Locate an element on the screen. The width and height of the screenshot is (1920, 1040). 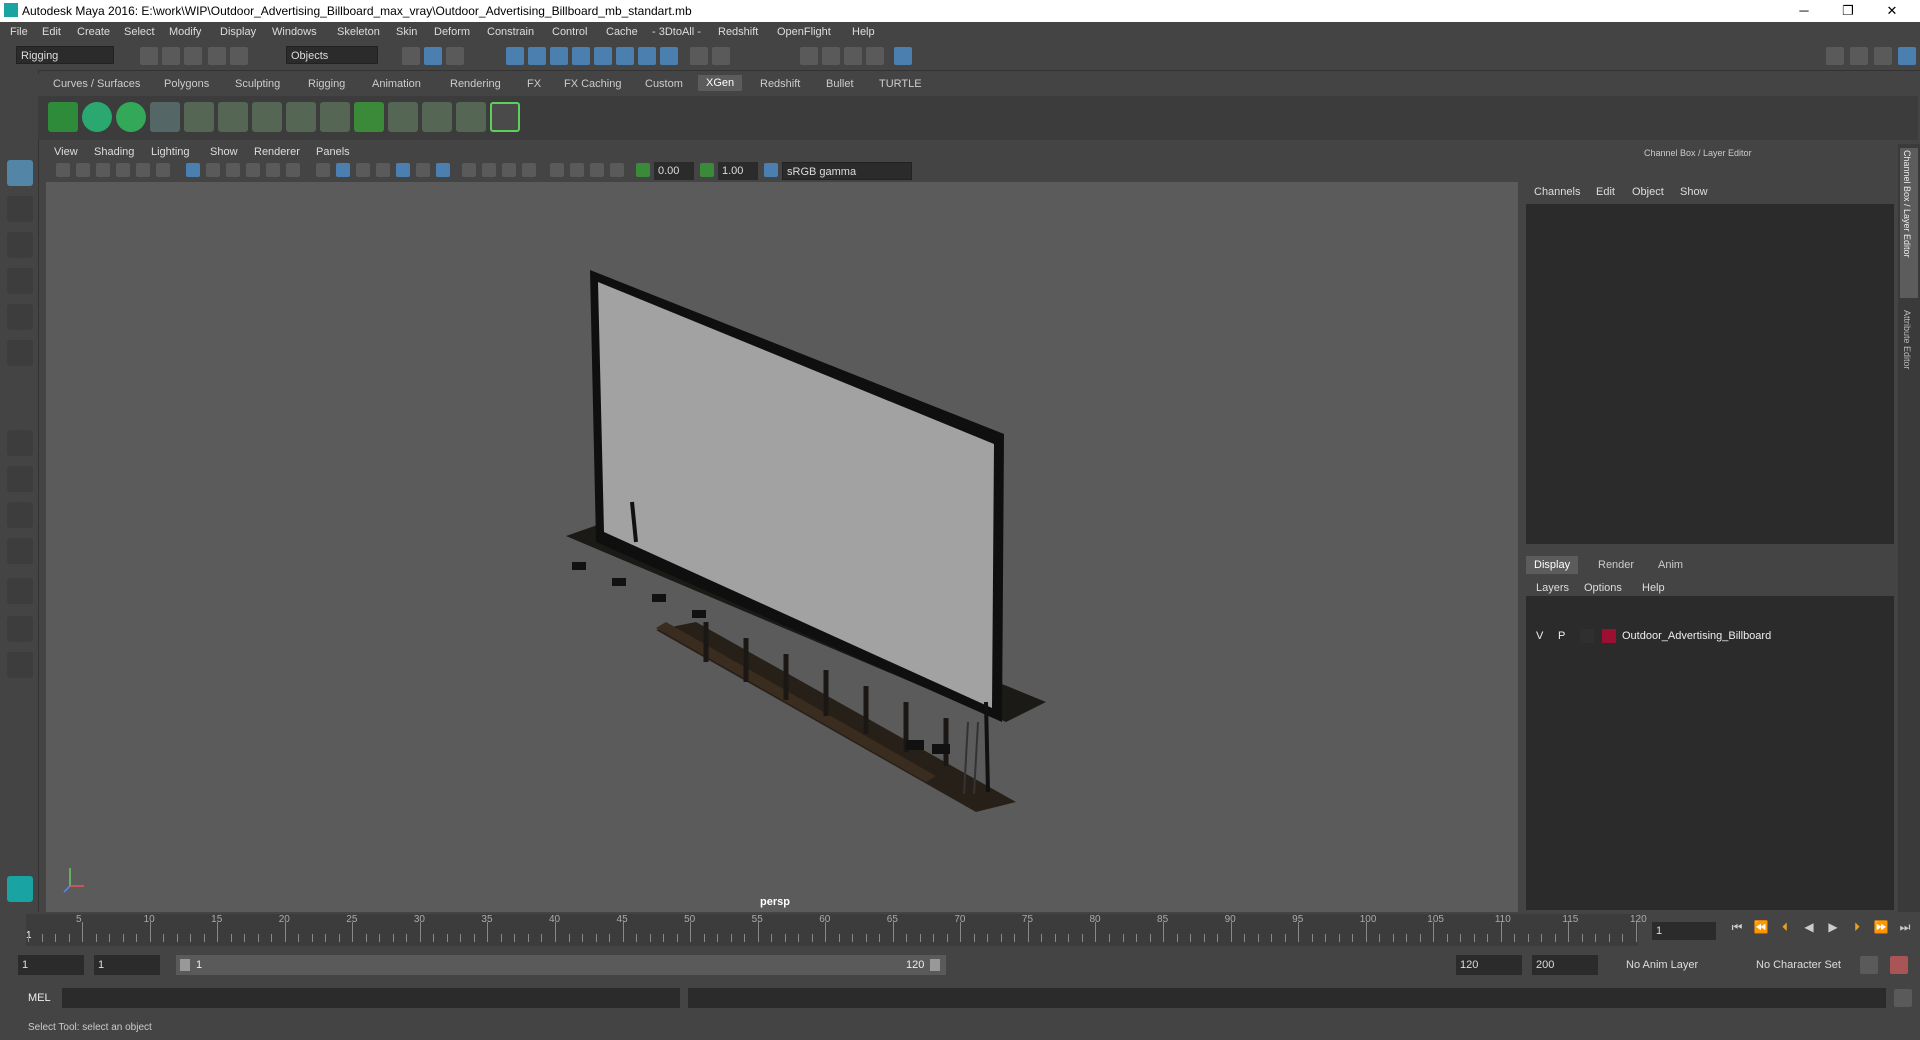
selection-mode-dropdown: Objects is located at coordinates (332, 55).